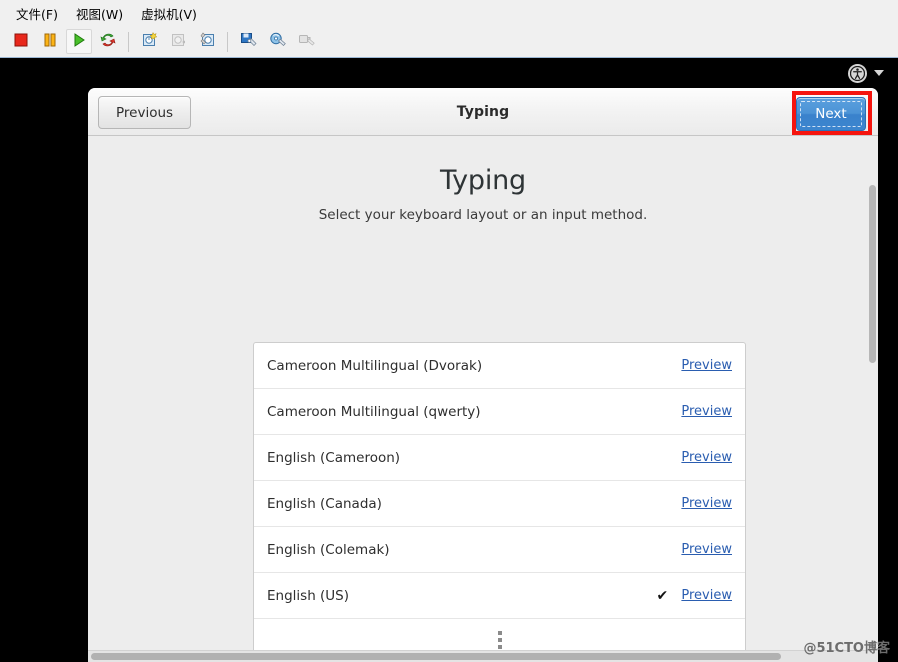 This screenshot has width=898, height=662. I want to click on pause-icon, so click(50, 41).